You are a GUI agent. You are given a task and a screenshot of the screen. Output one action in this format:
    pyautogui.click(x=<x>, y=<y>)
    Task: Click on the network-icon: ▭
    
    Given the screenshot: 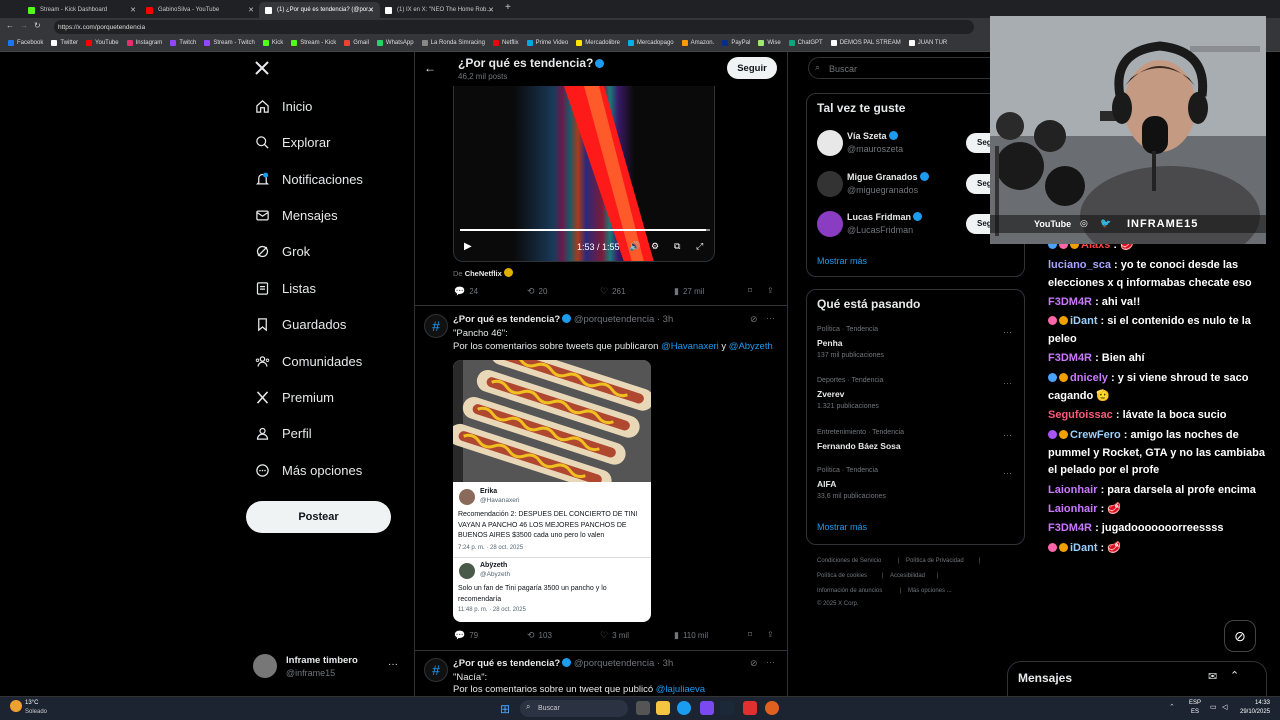 What is the action you would take?
    pyautogui.click(x=1213, y=707)
    